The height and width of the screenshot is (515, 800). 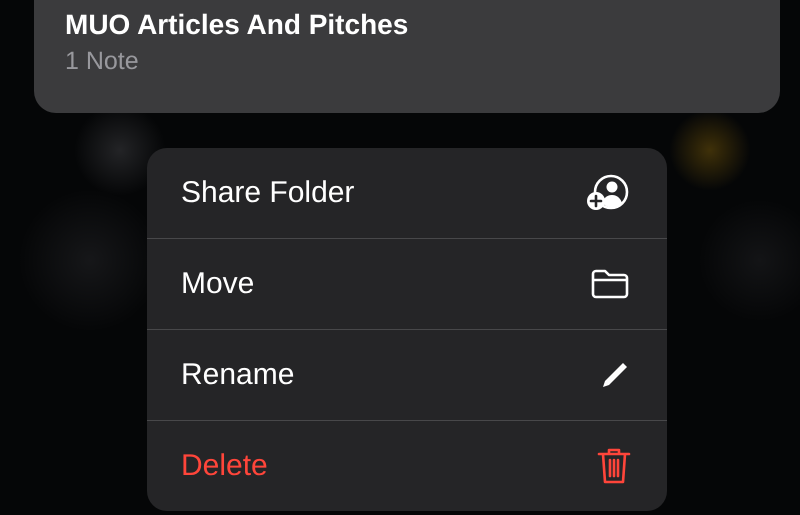 I want to click on menu-item: Rename, so click(x=407, y=374).